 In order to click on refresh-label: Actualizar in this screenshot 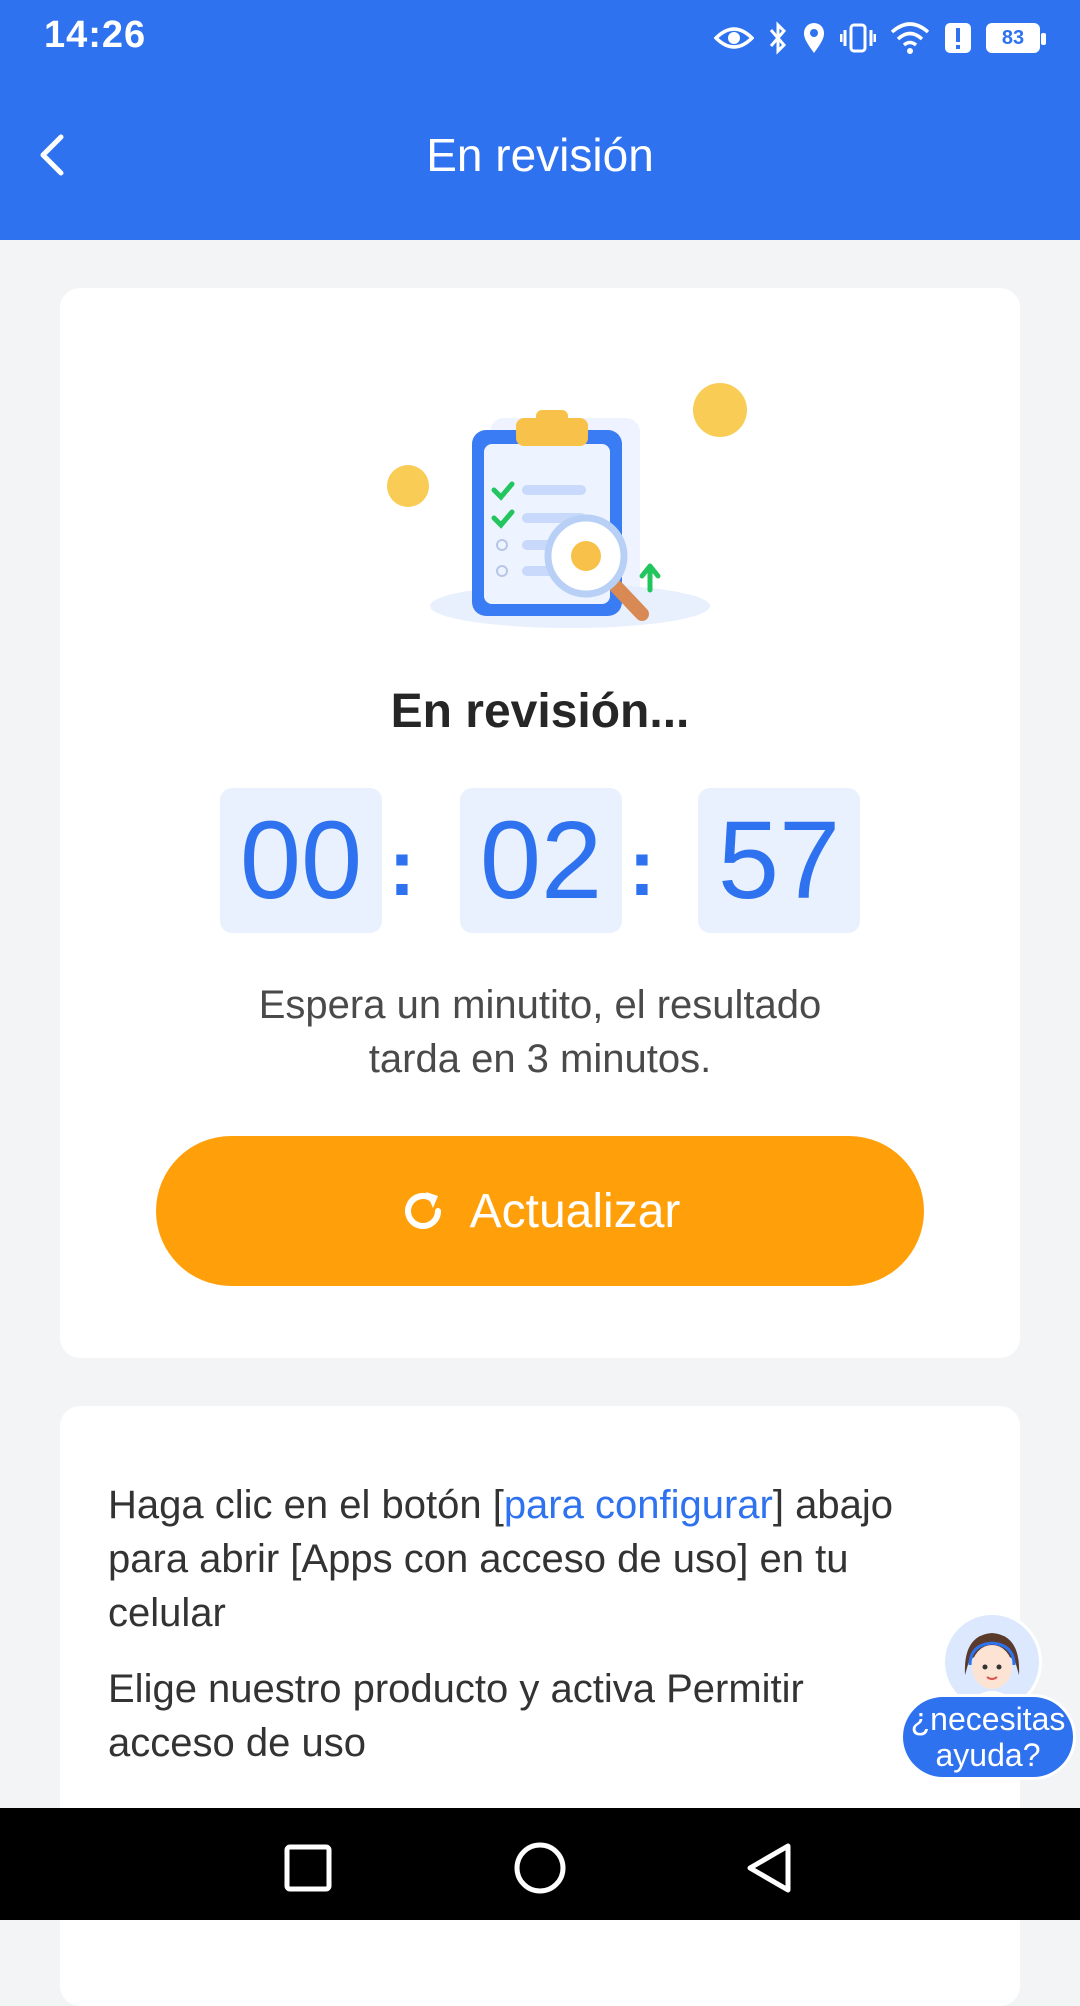, I will do `click(575, 1211)`.